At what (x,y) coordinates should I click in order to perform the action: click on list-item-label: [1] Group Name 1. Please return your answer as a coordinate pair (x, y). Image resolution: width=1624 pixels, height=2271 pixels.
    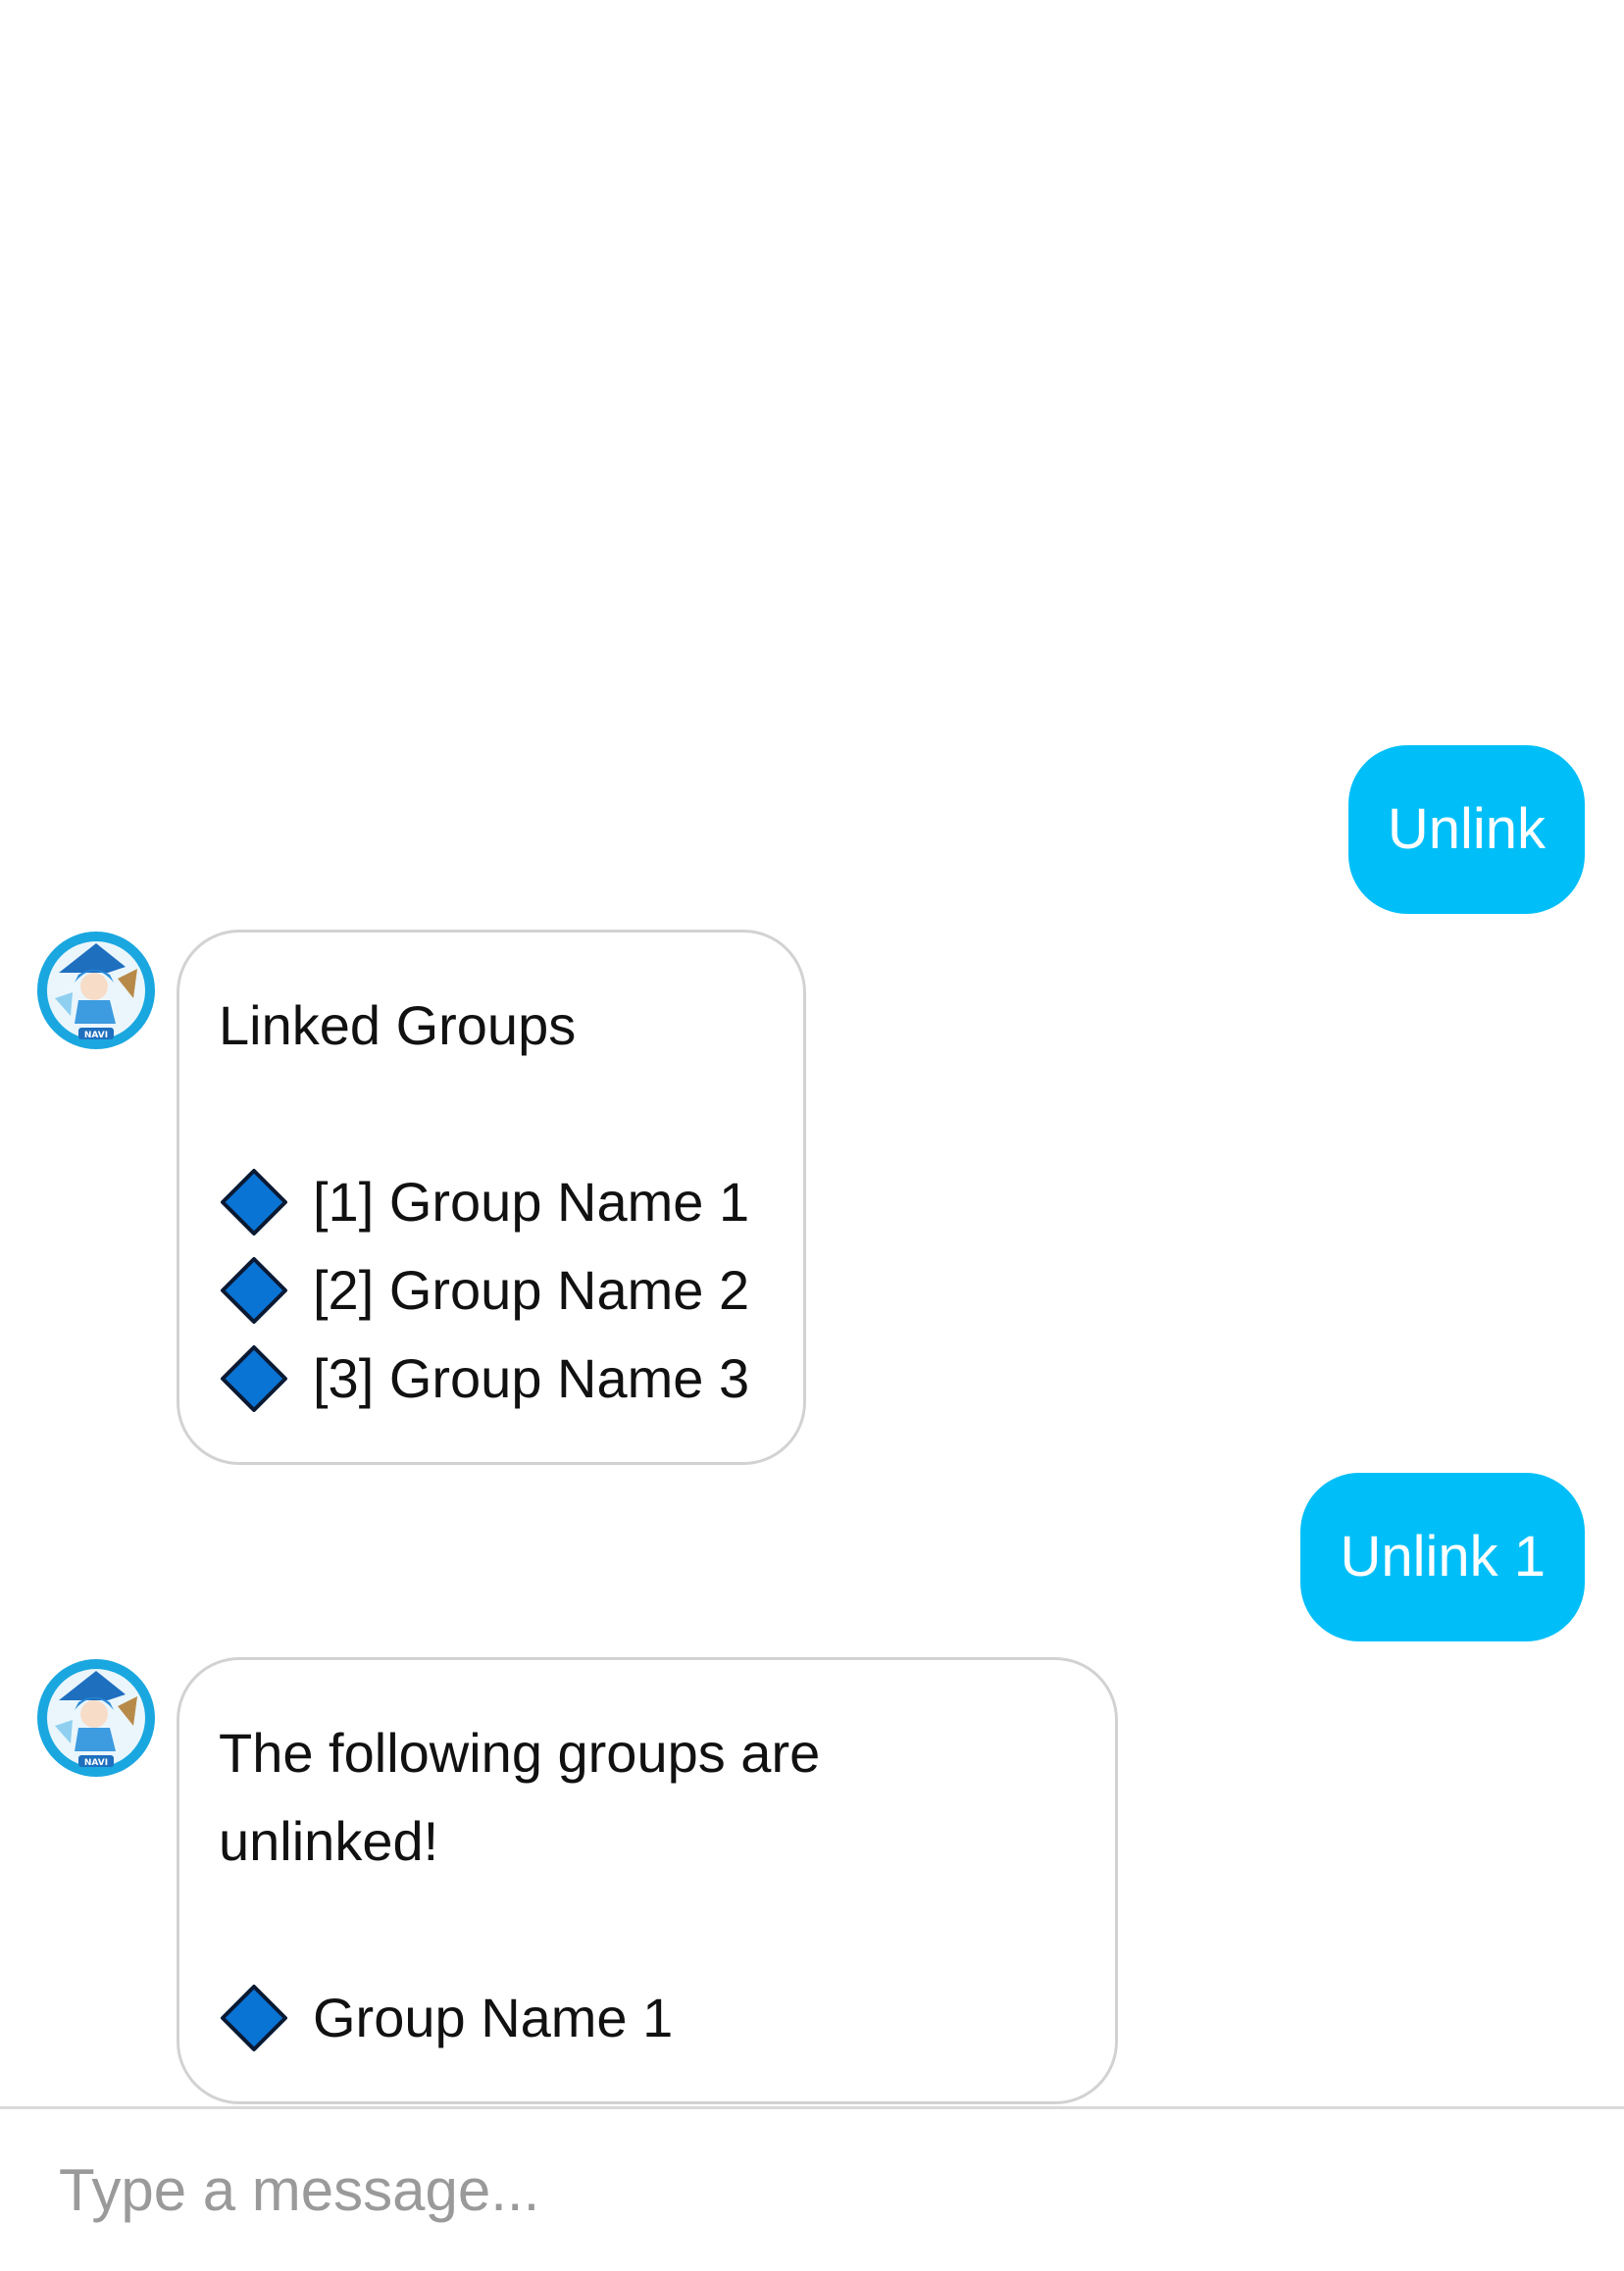
    Looking at the image, I should click on (531, 1202).